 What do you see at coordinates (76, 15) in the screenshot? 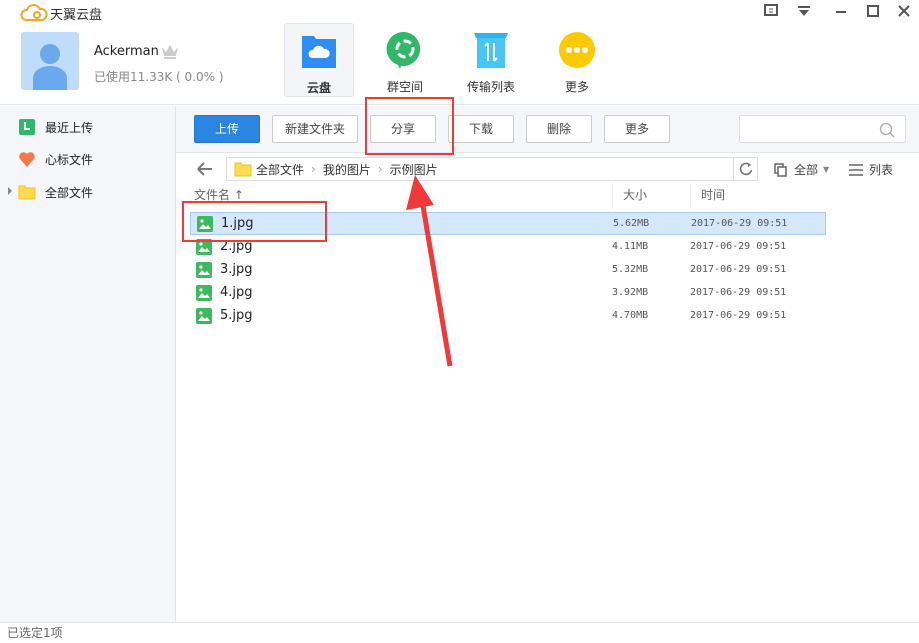
I see `app-title: 天翼云盘` at bounding box center [76, 15].